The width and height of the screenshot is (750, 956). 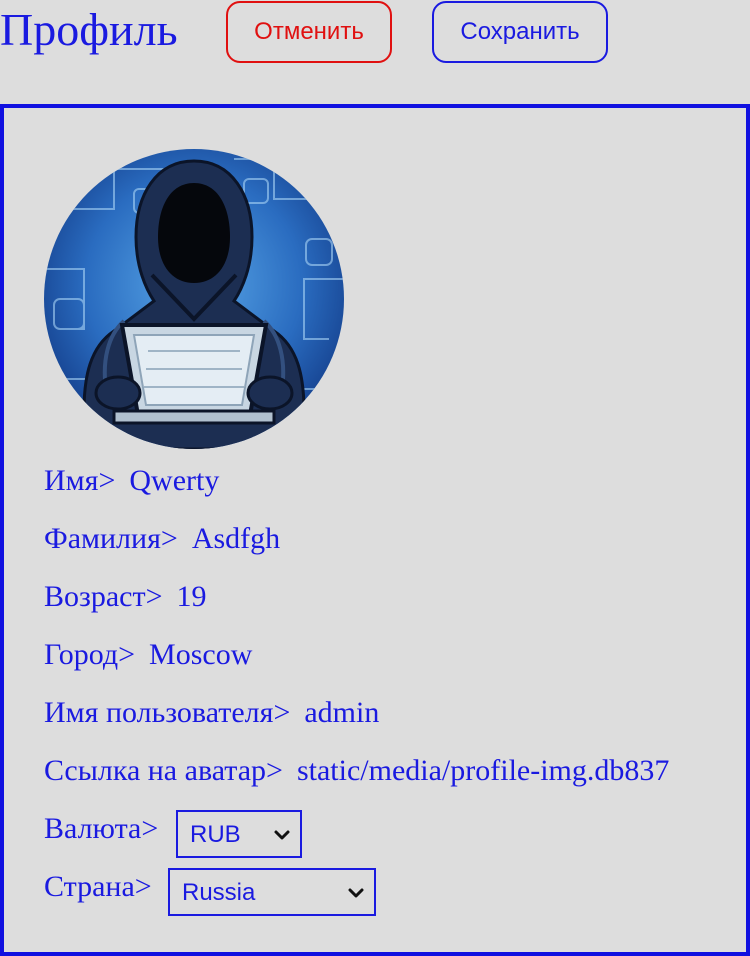 I want to click on field-value: Qwerty, so click(x=174, y=480).